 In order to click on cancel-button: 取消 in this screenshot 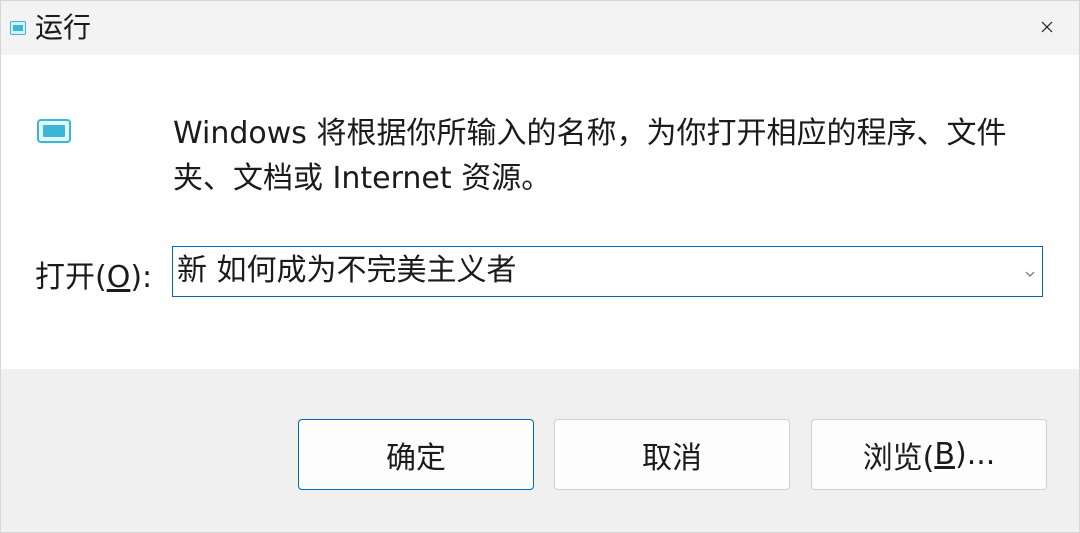, I will do `click(672, 454)`.